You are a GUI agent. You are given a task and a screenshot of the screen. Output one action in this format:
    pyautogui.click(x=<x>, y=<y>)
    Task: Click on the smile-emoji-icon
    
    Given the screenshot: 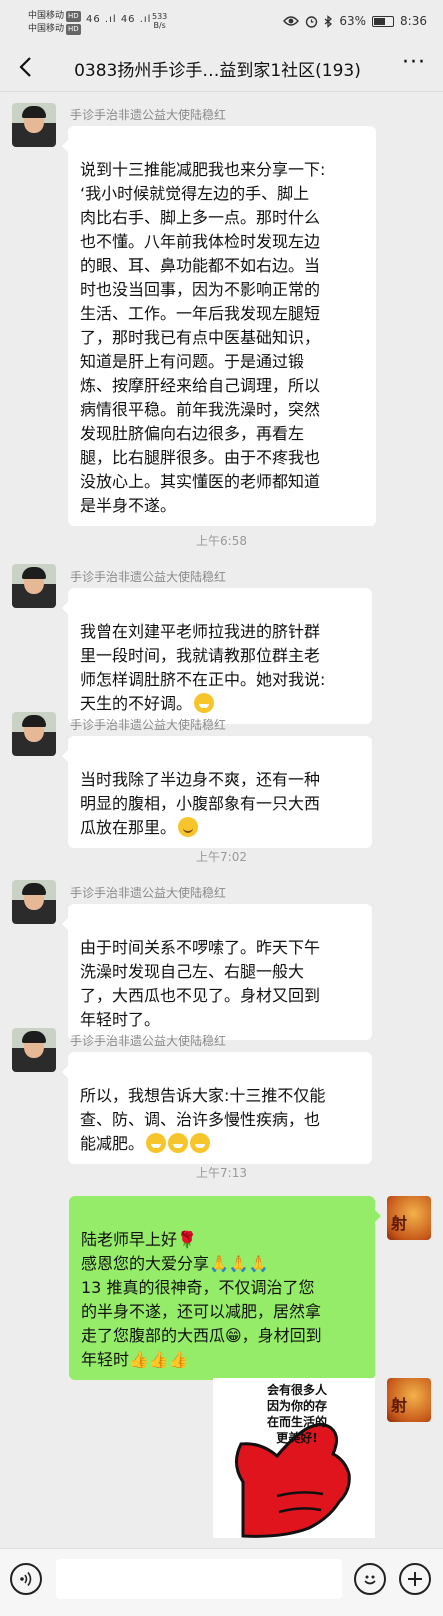 What is the action you would take?
    pyautogui.click(x=188, y=827)
    